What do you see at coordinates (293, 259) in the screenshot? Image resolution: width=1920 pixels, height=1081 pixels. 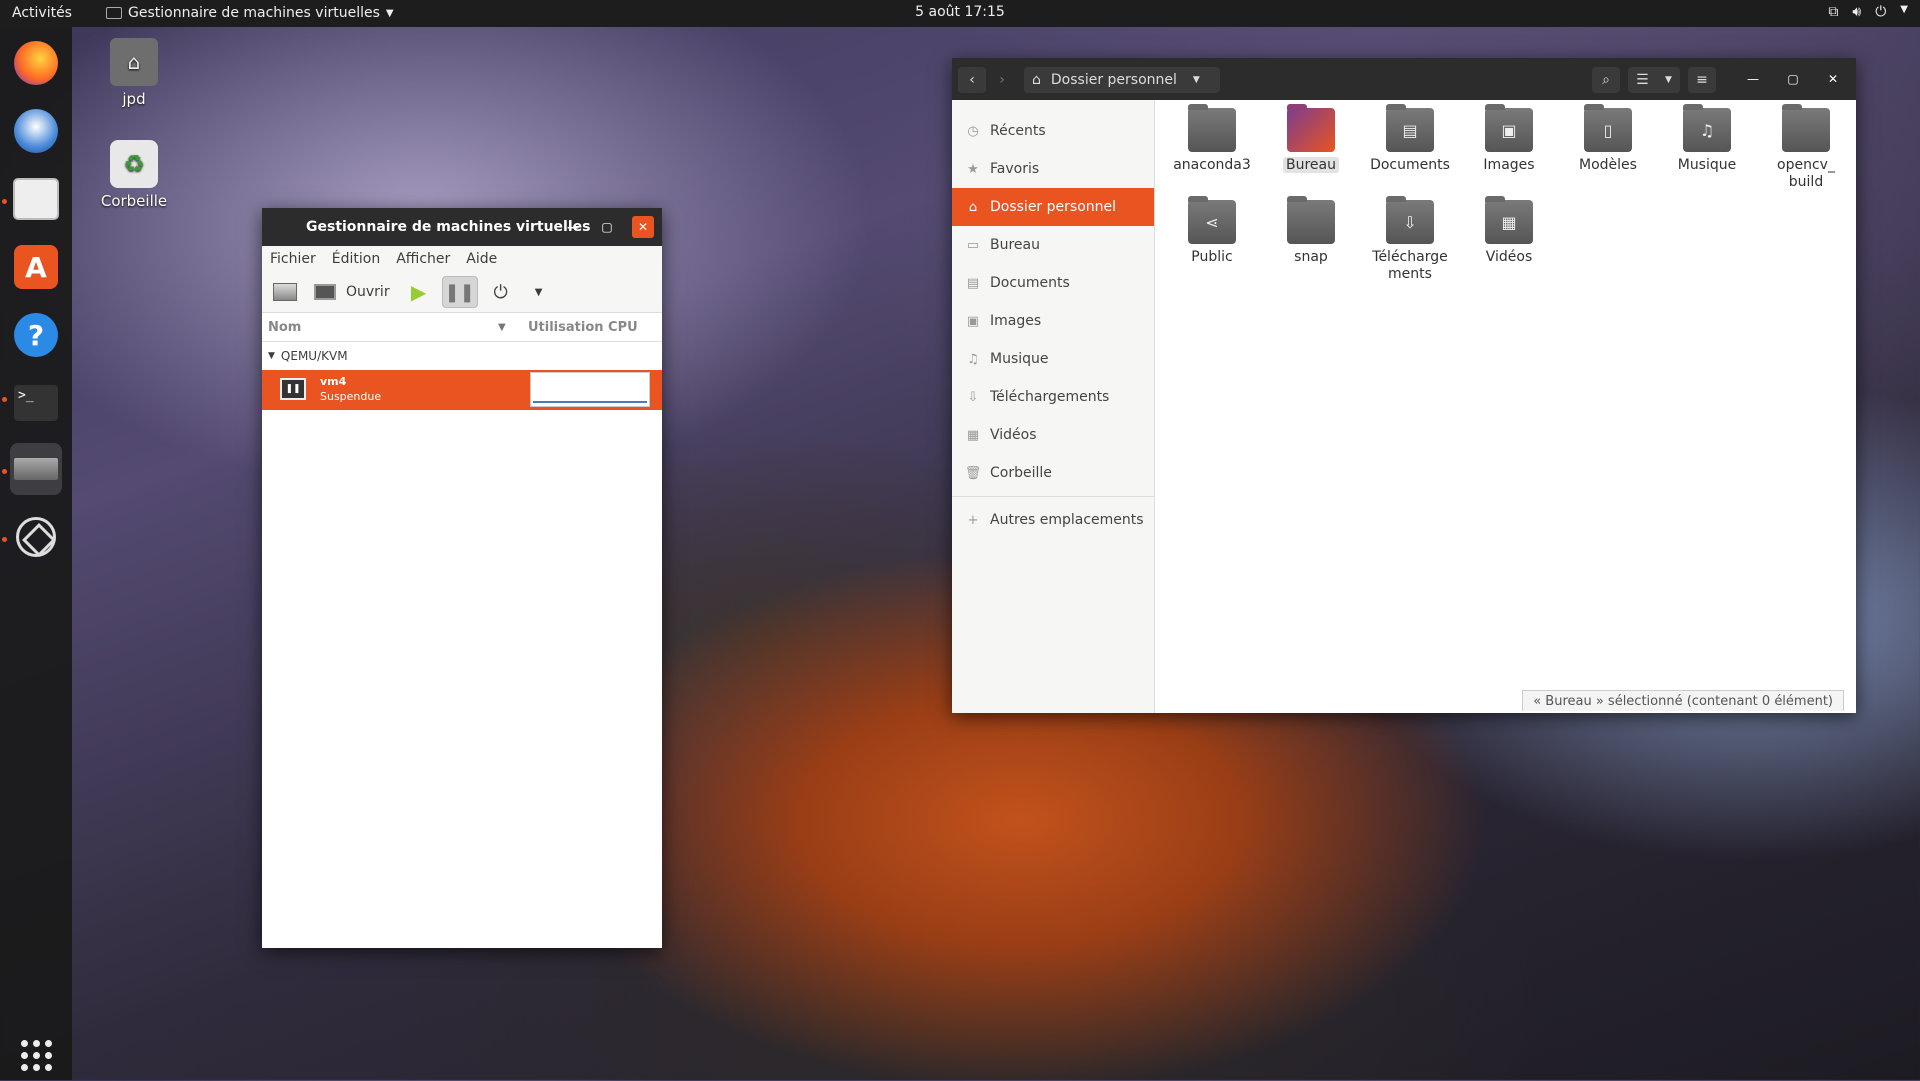 I see `menu-file: Fichier` at bounding box center [293, 259].